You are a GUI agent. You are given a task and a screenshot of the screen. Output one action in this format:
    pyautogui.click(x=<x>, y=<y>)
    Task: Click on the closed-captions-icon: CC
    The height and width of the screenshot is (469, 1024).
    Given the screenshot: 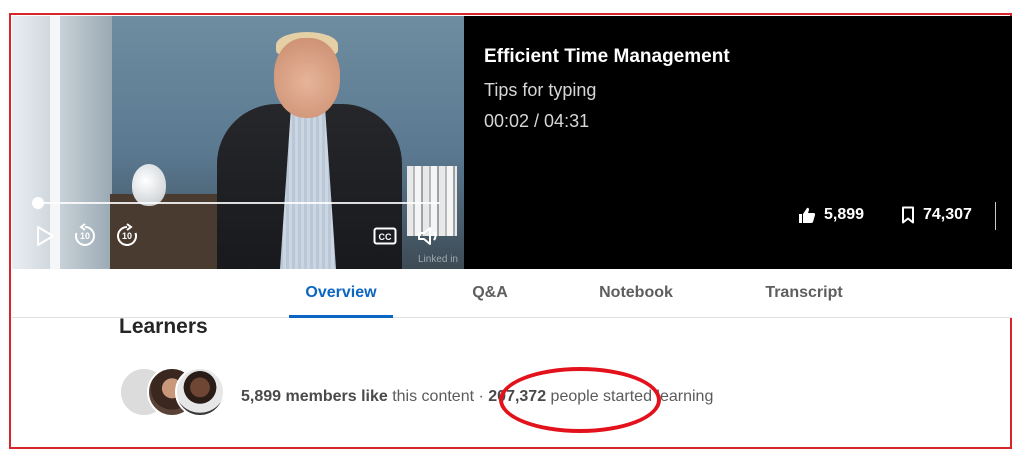 What is the action you would take?
    pyautogui.click(x=385, y=236)
    